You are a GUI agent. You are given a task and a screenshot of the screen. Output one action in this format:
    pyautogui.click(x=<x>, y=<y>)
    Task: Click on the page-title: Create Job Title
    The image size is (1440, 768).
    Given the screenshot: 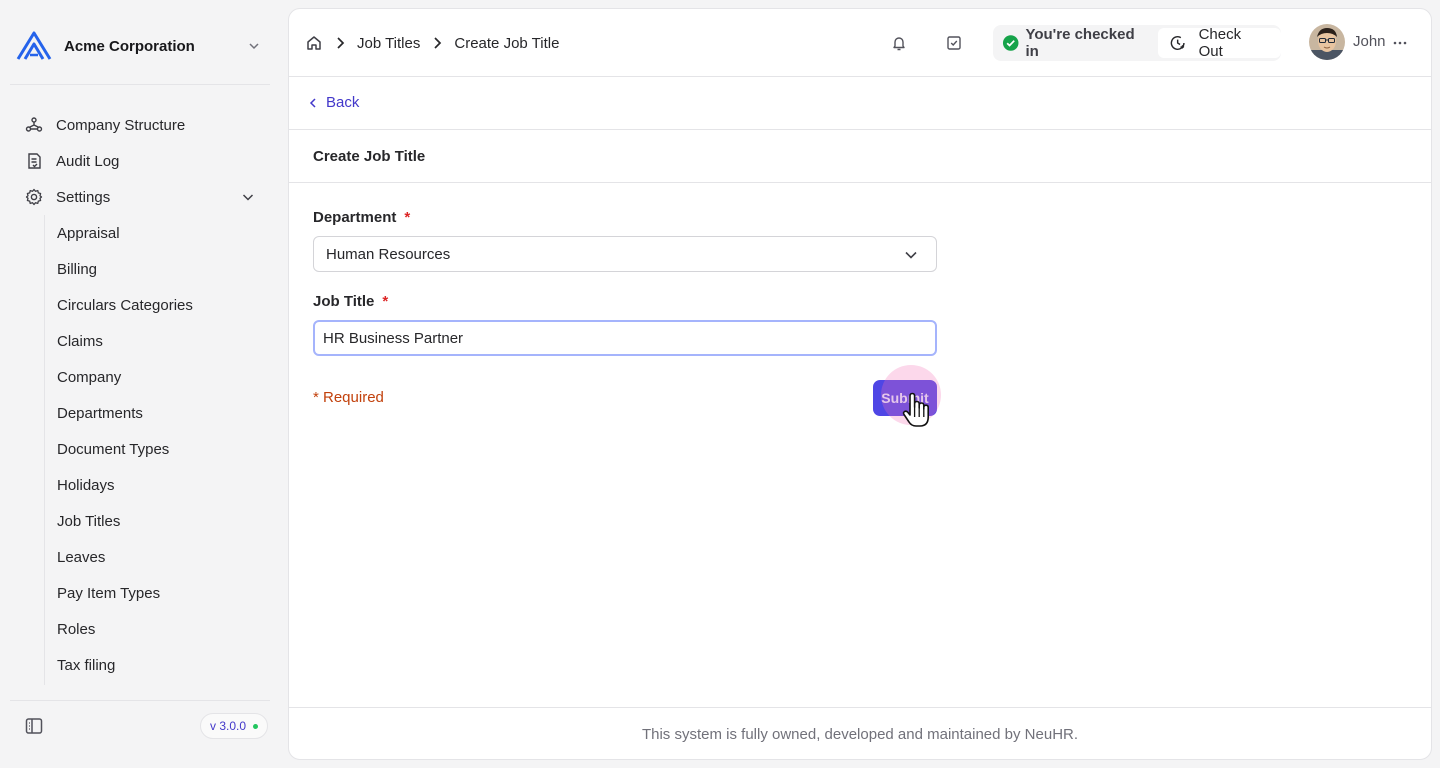 What is the action you would take?
    pyautogui.click(x=369, y=156)
    